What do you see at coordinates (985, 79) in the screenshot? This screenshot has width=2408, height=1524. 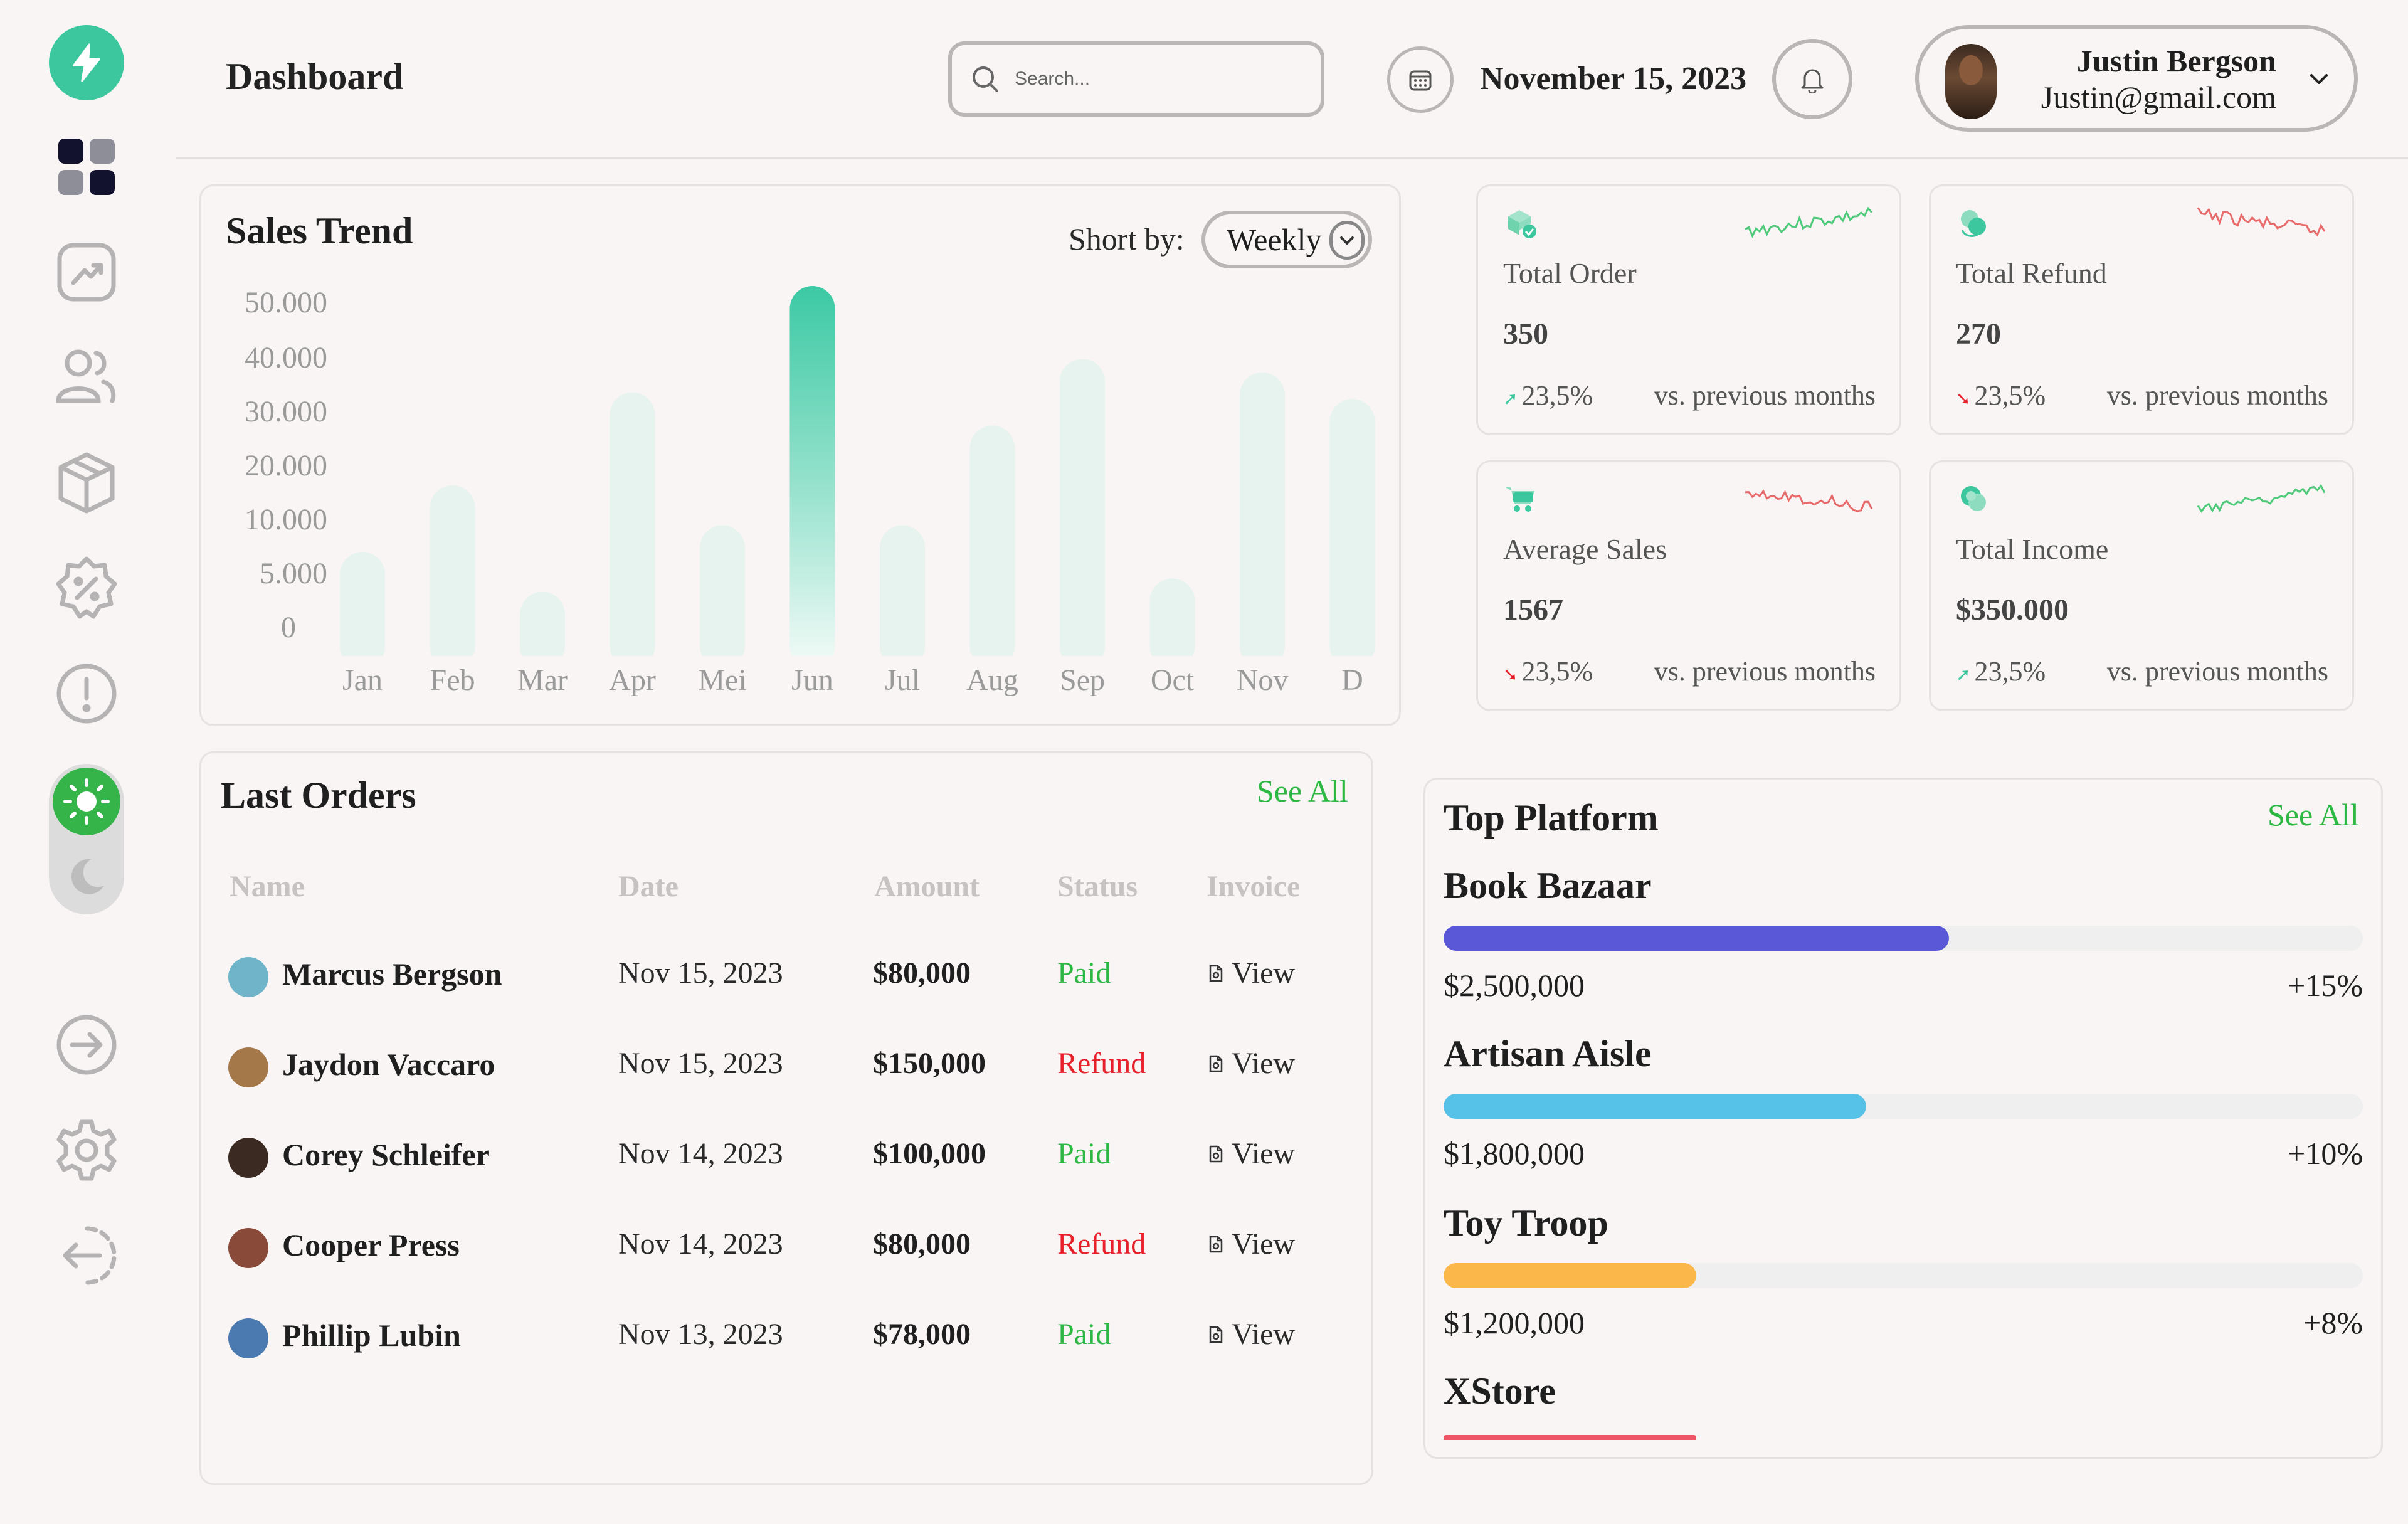 I see `search-icon` at bounding box center [985, 79].